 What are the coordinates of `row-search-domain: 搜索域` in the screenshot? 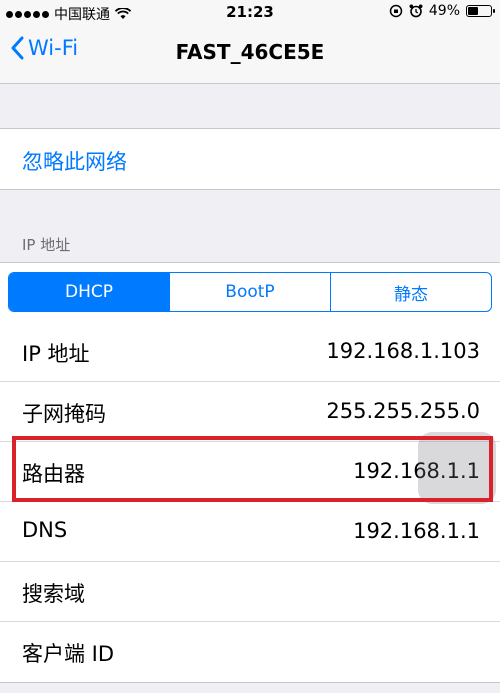 It's located at (250, 592).